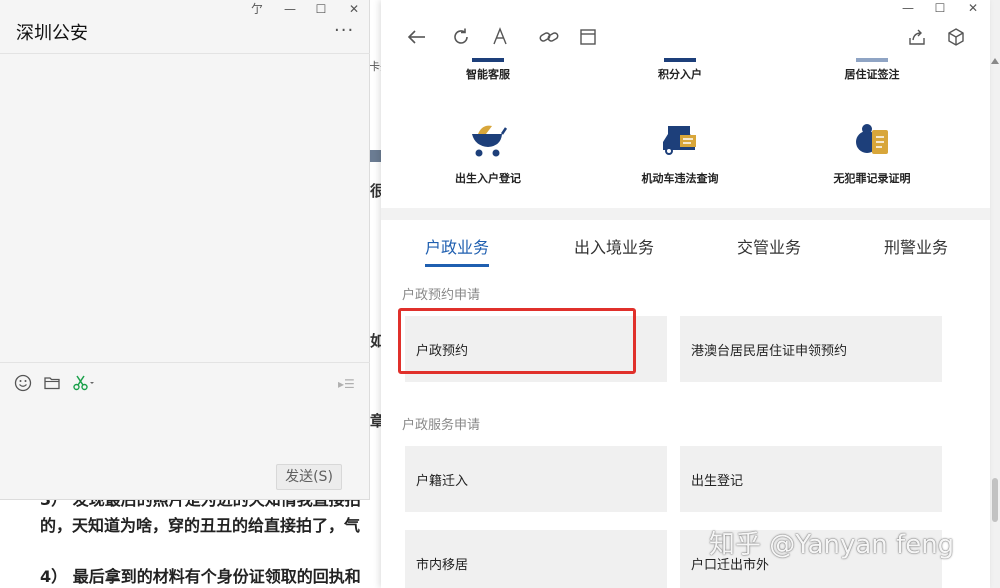 This screenshot has width=1000, height=588. Describe the element at coordinates (717, 481) in the screenshot. I see `card-label: 出生登记` at that location.